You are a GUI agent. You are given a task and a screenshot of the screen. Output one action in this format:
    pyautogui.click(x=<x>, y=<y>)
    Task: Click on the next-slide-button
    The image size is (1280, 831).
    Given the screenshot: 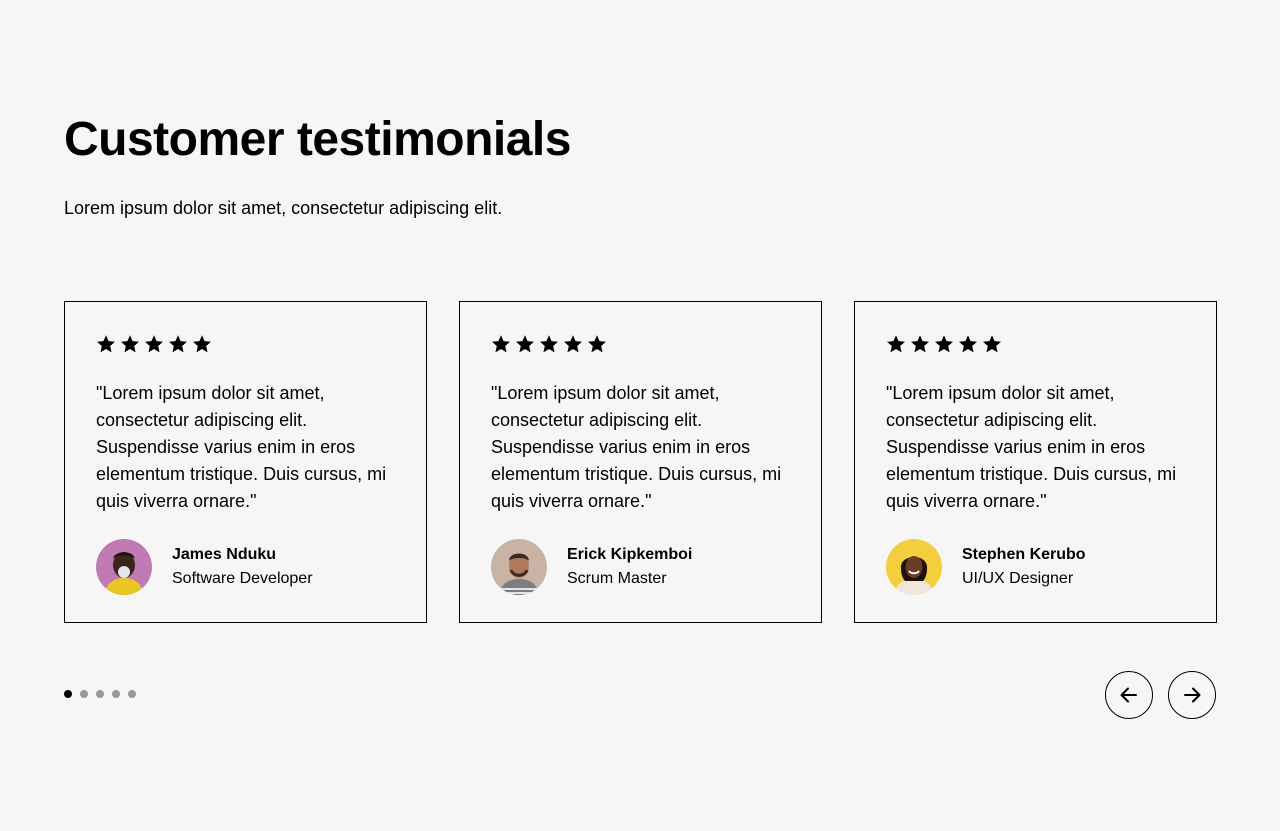 What is the action you would take?
    pyautogui.click(x=1192, y=695)
    